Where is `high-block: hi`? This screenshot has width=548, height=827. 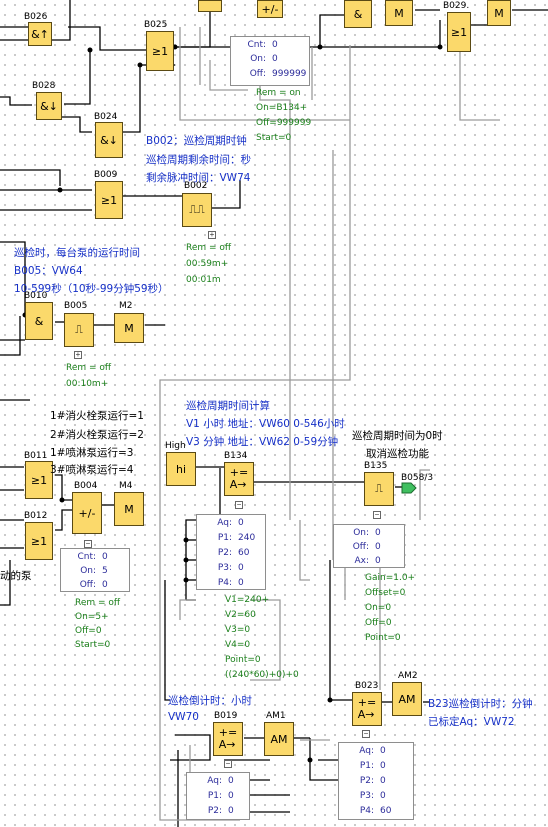 high-block: hi is located at coordinates (181, 469).